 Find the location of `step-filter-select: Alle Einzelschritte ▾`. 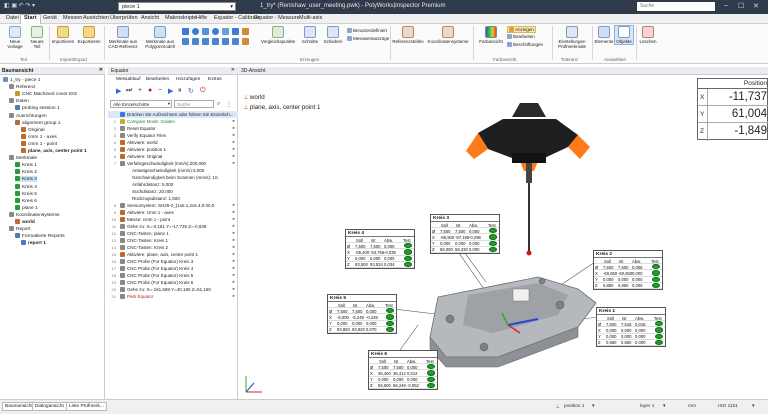

step-filter-select: Alle Einzelschritte ▾ is located at coordinates (141, 104).